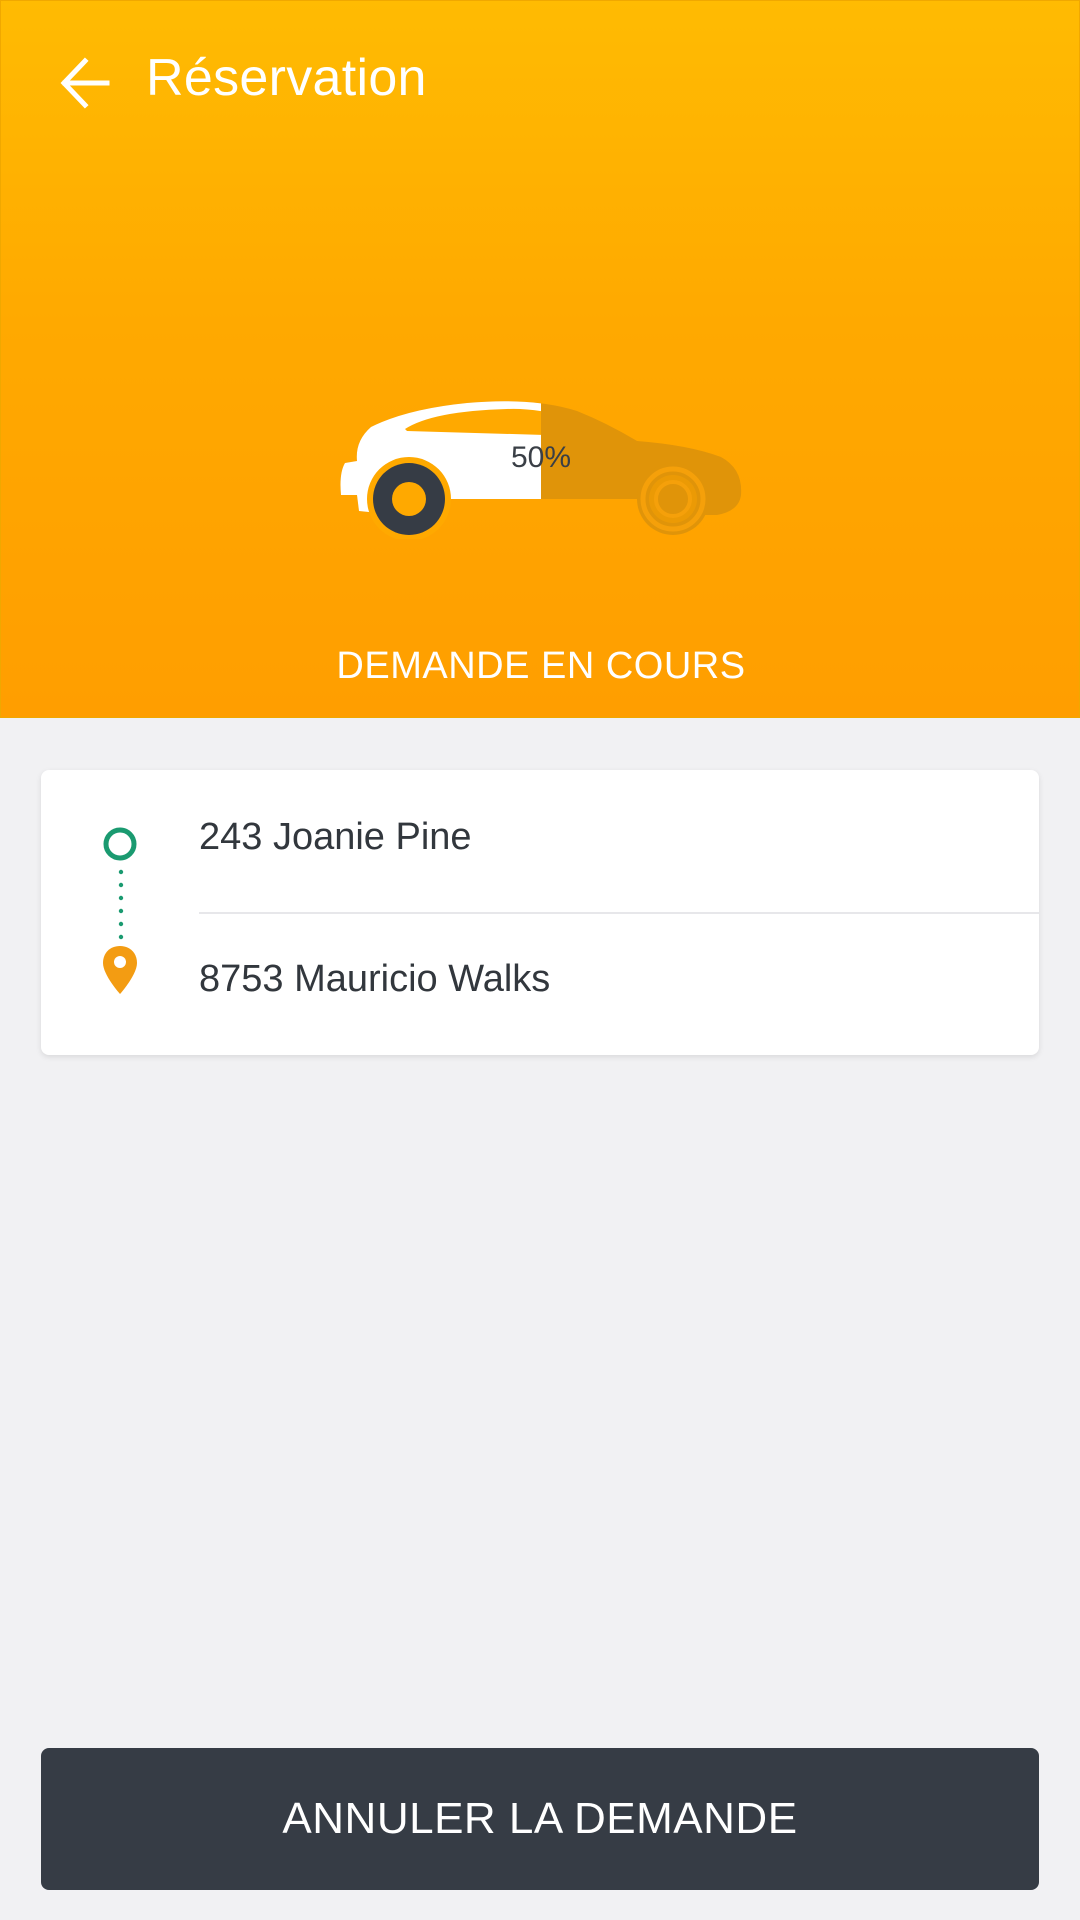 The image size is (1080, 1920). I want to click on request-status: DEMANDE EN COURS, so click(541, 666).